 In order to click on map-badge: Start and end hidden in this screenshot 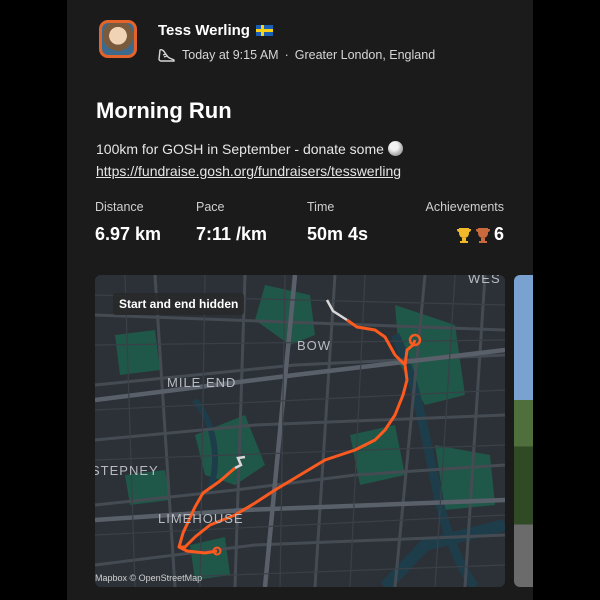, I will do `click(179, 304)`.